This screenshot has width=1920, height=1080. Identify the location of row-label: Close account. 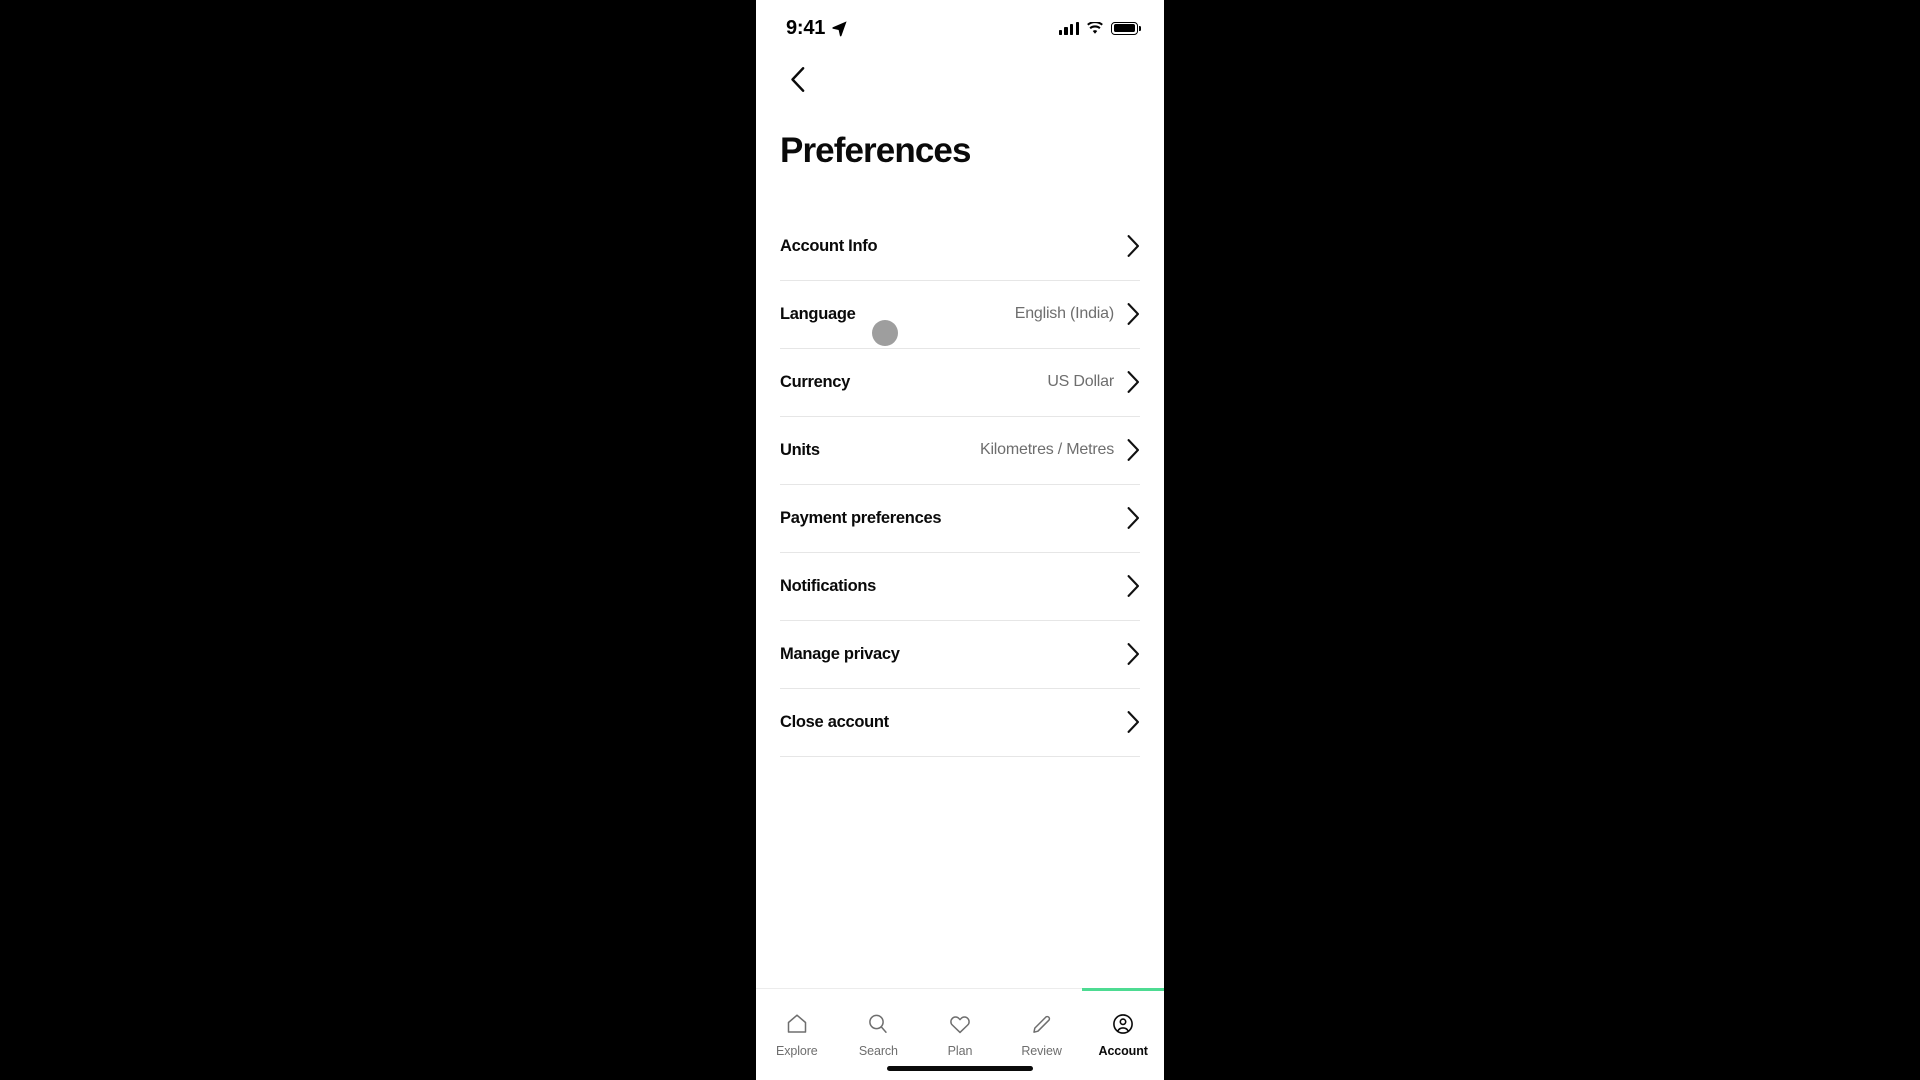
(834, 721).